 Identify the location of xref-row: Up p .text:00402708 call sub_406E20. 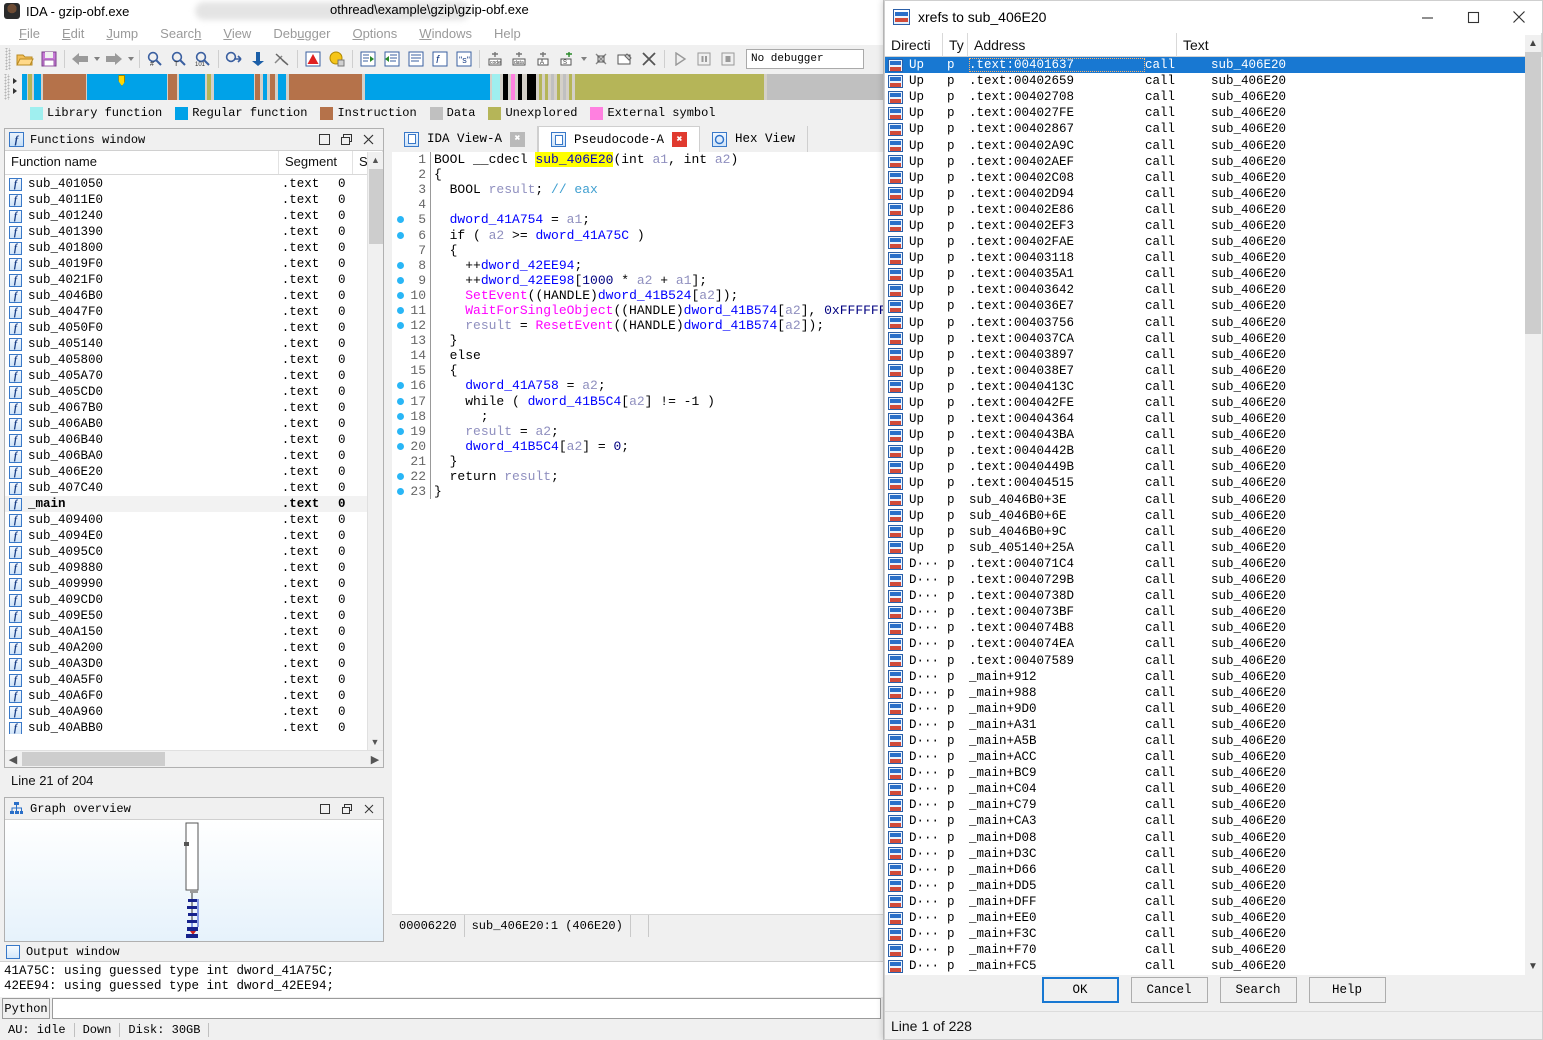
(1205, 97).